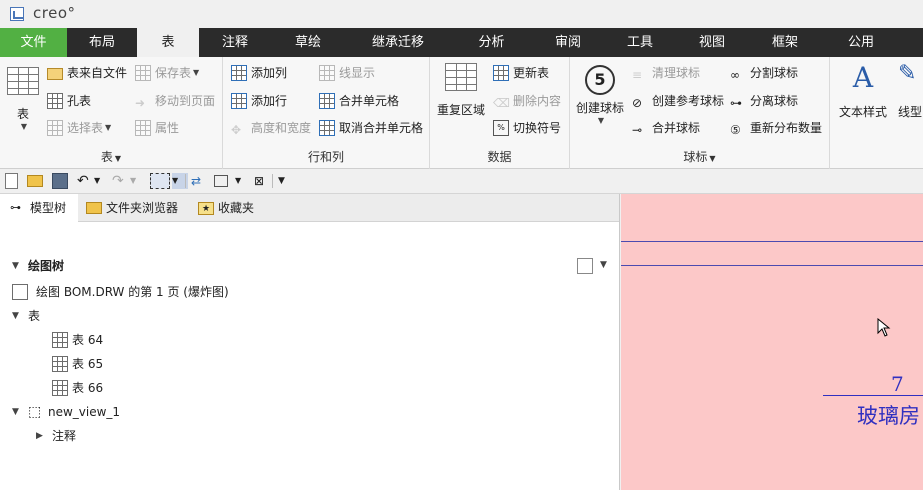 Image resolution: width=923 pixels, height=490 pixels. What do you see at coordinates (259, 101) in the screenshot?
I see `add-row-button: 添加行` at bounding box center [259, 101].